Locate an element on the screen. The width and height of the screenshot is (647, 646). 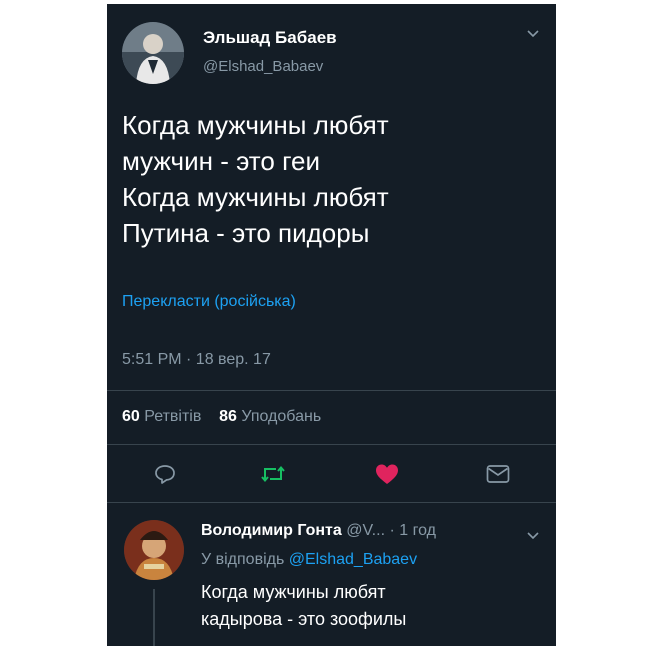
reply-header: Володимир Гонта @V... · 1 год is located at coordinates (318, 531).